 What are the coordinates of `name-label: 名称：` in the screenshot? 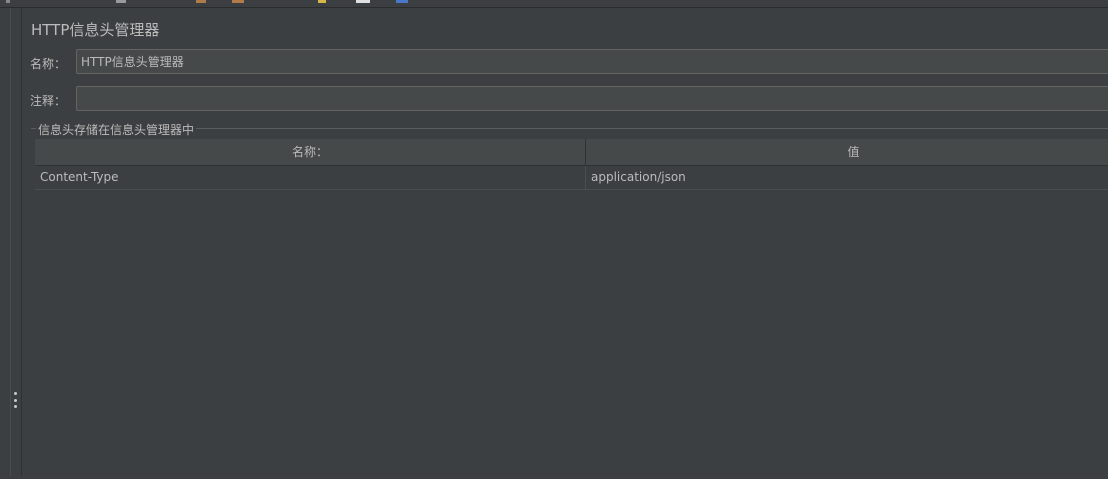 It's located at (48, 64).